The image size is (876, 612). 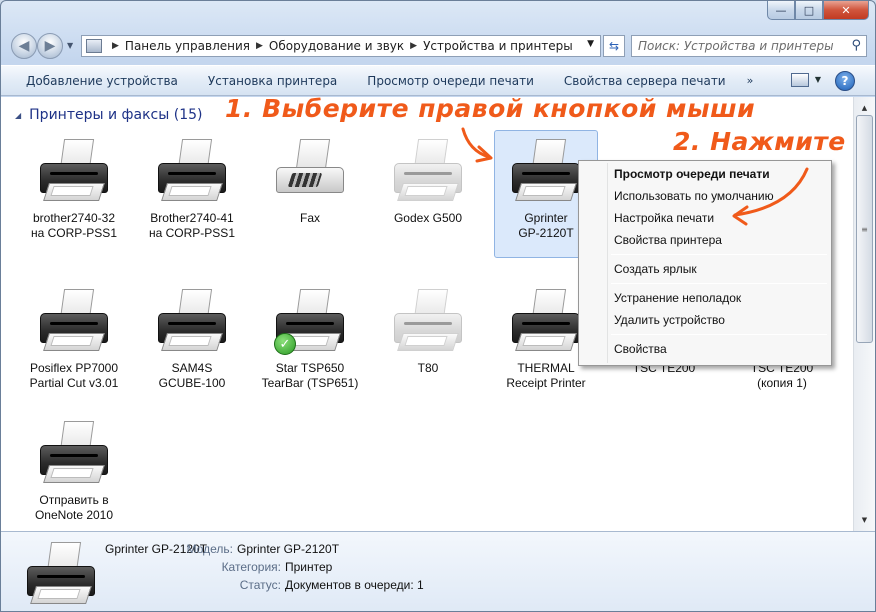 I want to click on device-label: T80, so click(x=428, y=368).